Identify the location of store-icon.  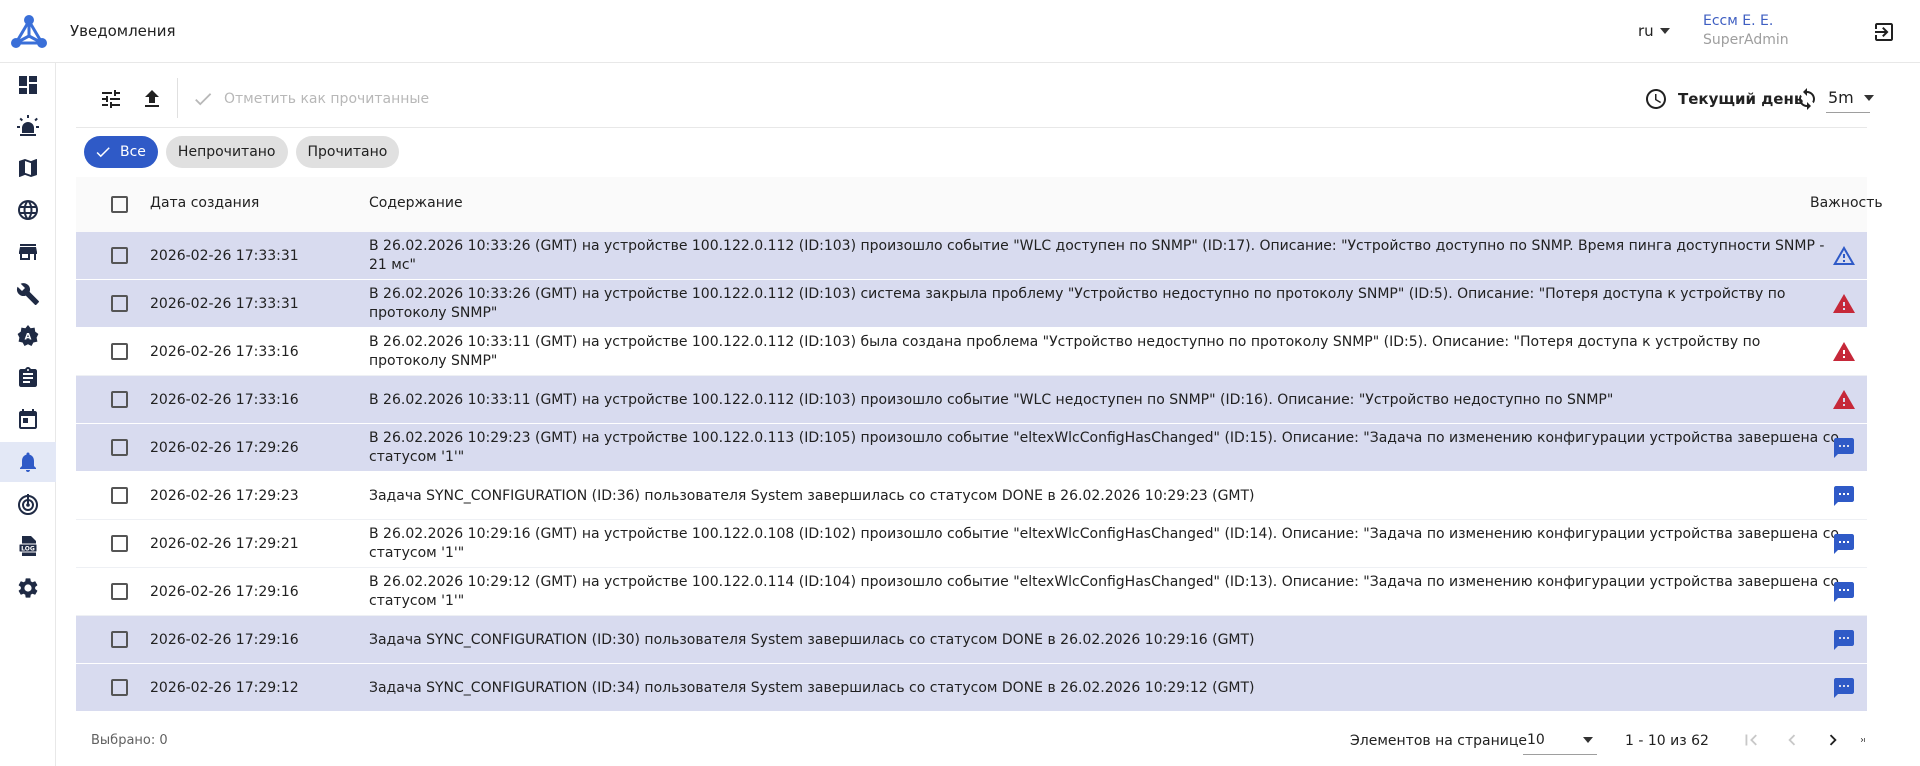
(28, 252).